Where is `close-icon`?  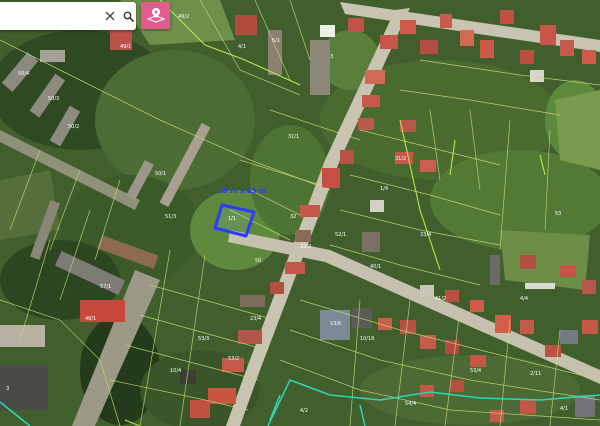 close-icon is located at coordinates (109, 16).